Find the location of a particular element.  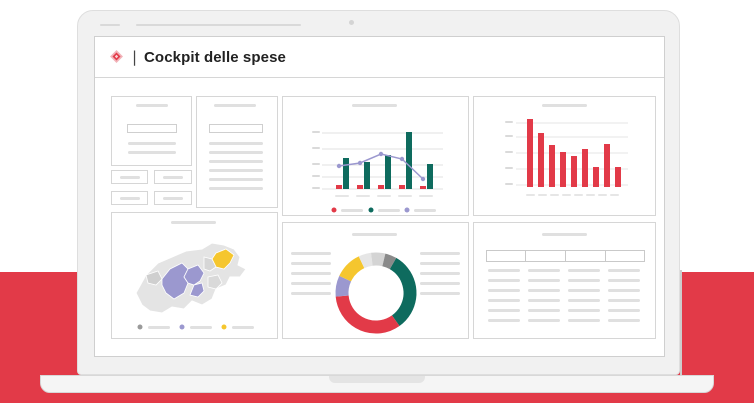

series-red-bars is located at coordinates (381, 187).